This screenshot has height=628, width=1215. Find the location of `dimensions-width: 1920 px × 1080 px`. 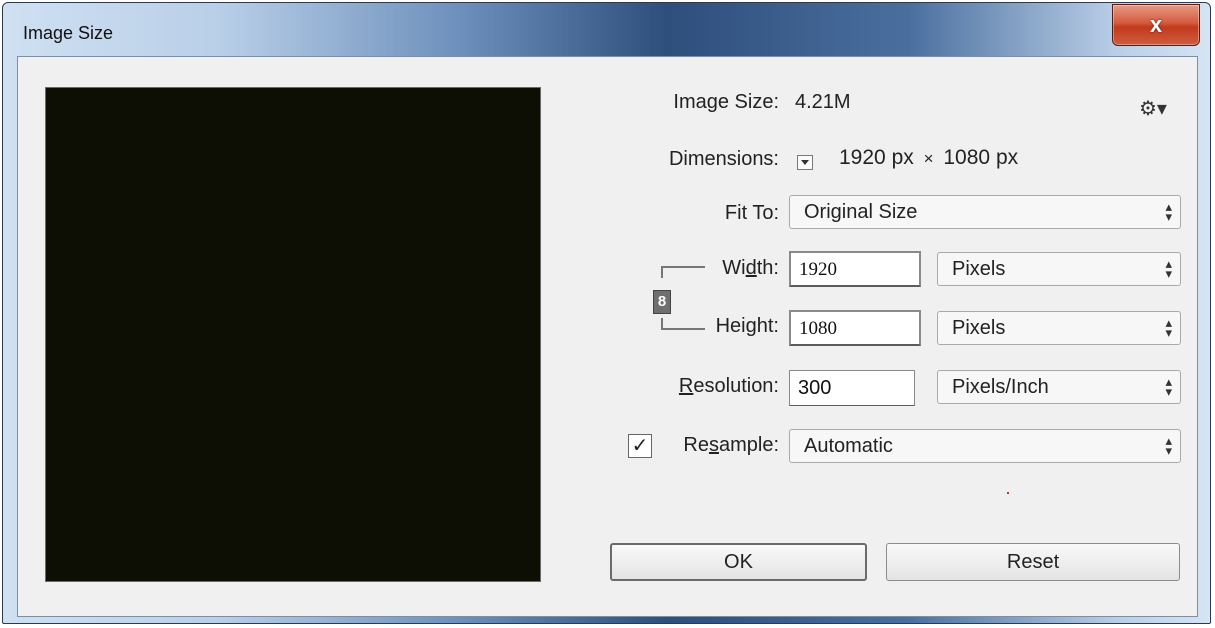

dimensions-width: 1920 px × 1080 px is located at coordinates (928, 158).